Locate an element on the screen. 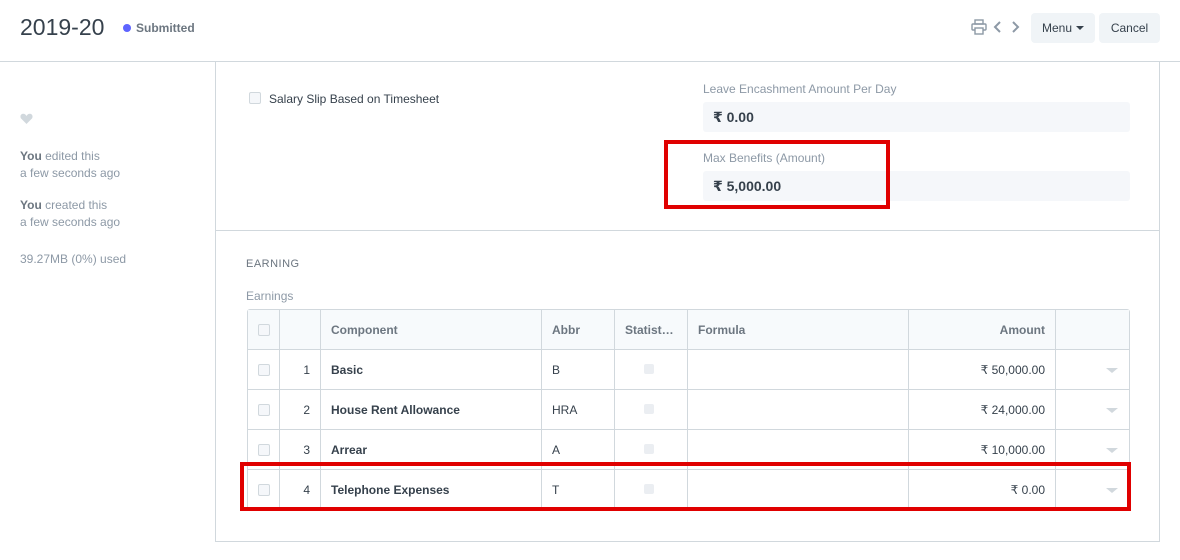  table-header-row: Component Abbr Statist… Formula Amount is located at coordinates (688, 330).